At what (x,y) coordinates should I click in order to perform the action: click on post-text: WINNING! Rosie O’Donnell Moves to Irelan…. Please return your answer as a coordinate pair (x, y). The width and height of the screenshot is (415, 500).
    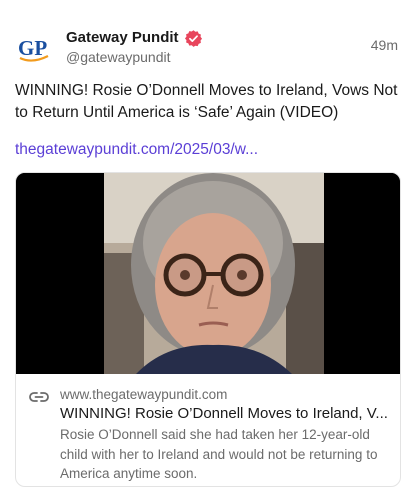
    Looking at the image, I should click on (206, 101).